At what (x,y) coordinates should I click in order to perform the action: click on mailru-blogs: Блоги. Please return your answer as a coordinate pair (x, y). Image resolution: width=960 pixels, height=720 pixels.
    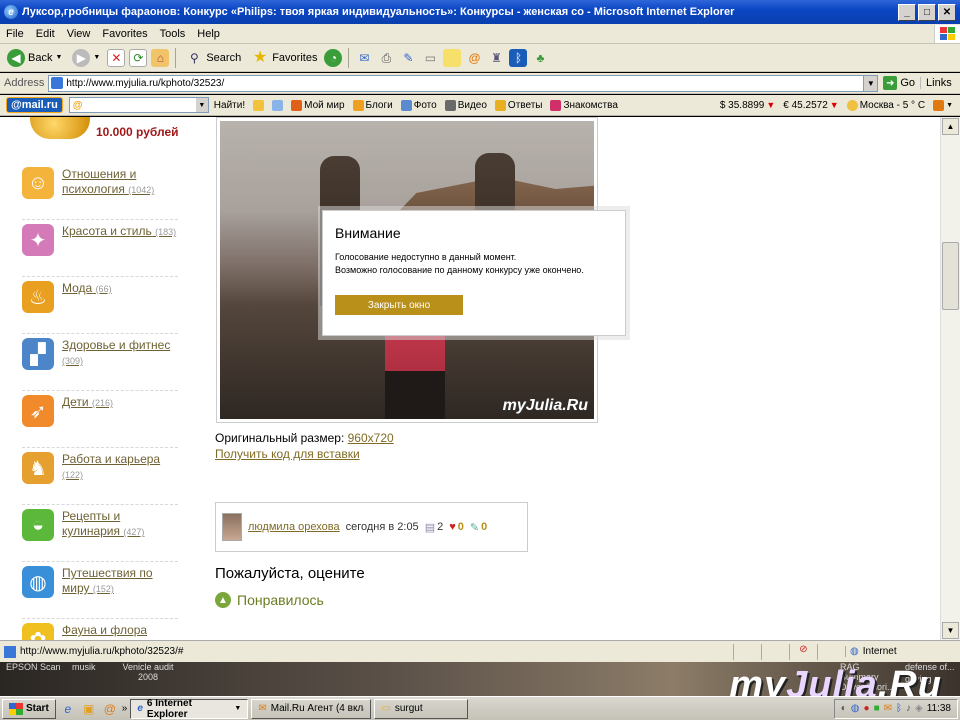
    Looking at the image, I should click on (373, 105).